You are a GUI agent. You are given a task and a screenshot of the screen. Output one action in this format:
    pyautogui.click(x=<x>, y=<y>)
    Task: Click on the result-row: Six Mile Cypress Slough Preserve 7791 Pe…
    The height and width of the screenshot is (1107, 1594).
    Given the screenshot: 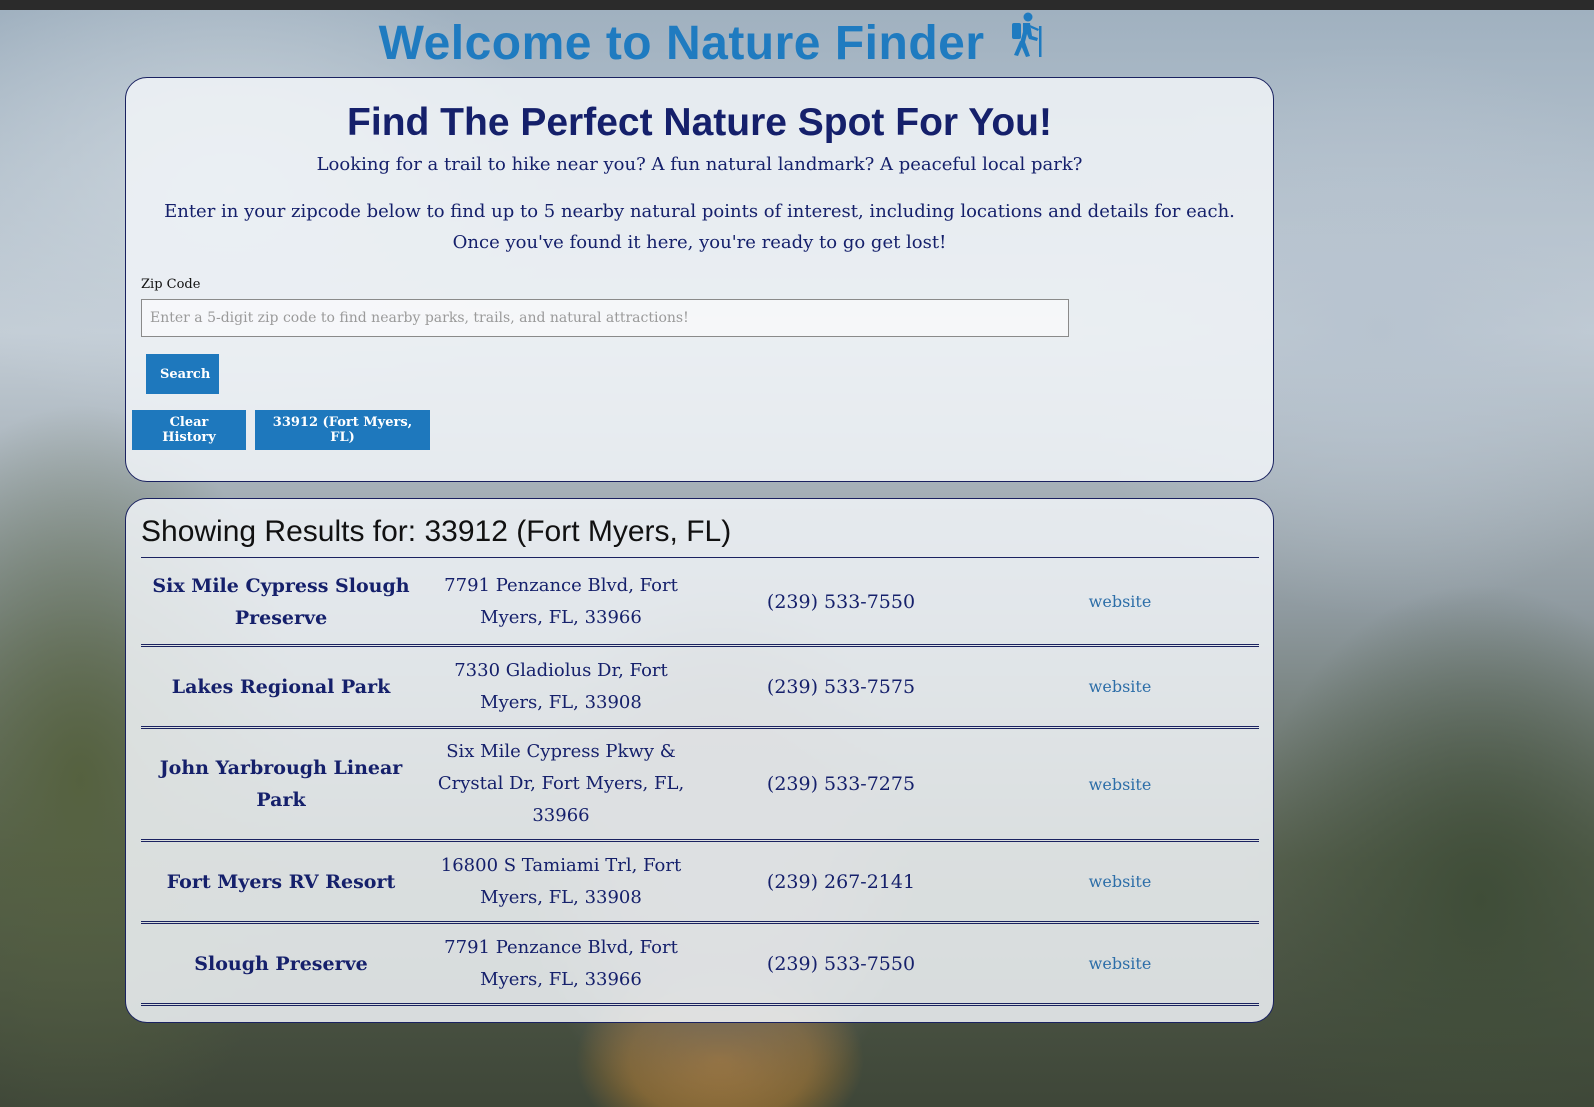 What is the action you would take?
    pyautogui.click(x=700, y=603)
    